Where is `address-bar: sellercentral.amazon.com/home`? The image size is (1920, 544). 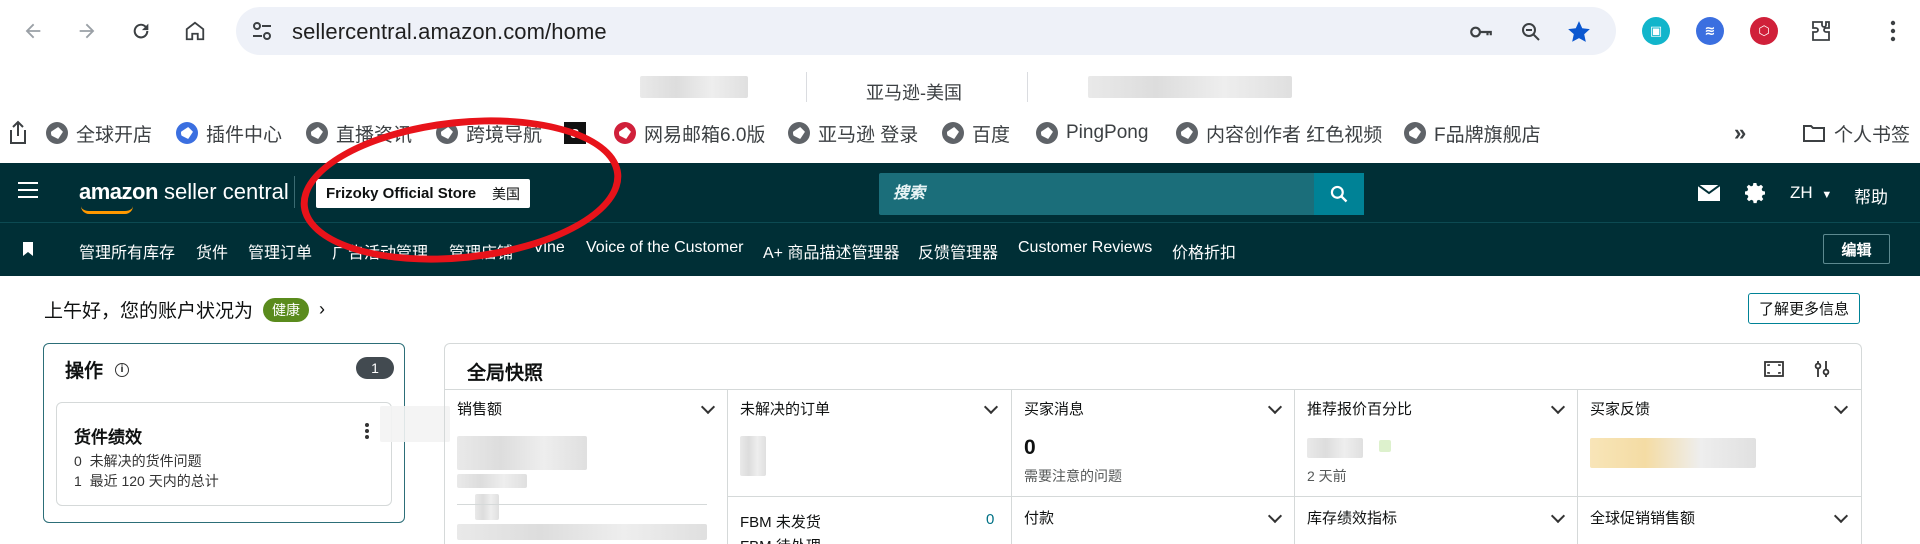 address-bar: sellercentral.amazon.com/home is located at coordinates (926, 31).